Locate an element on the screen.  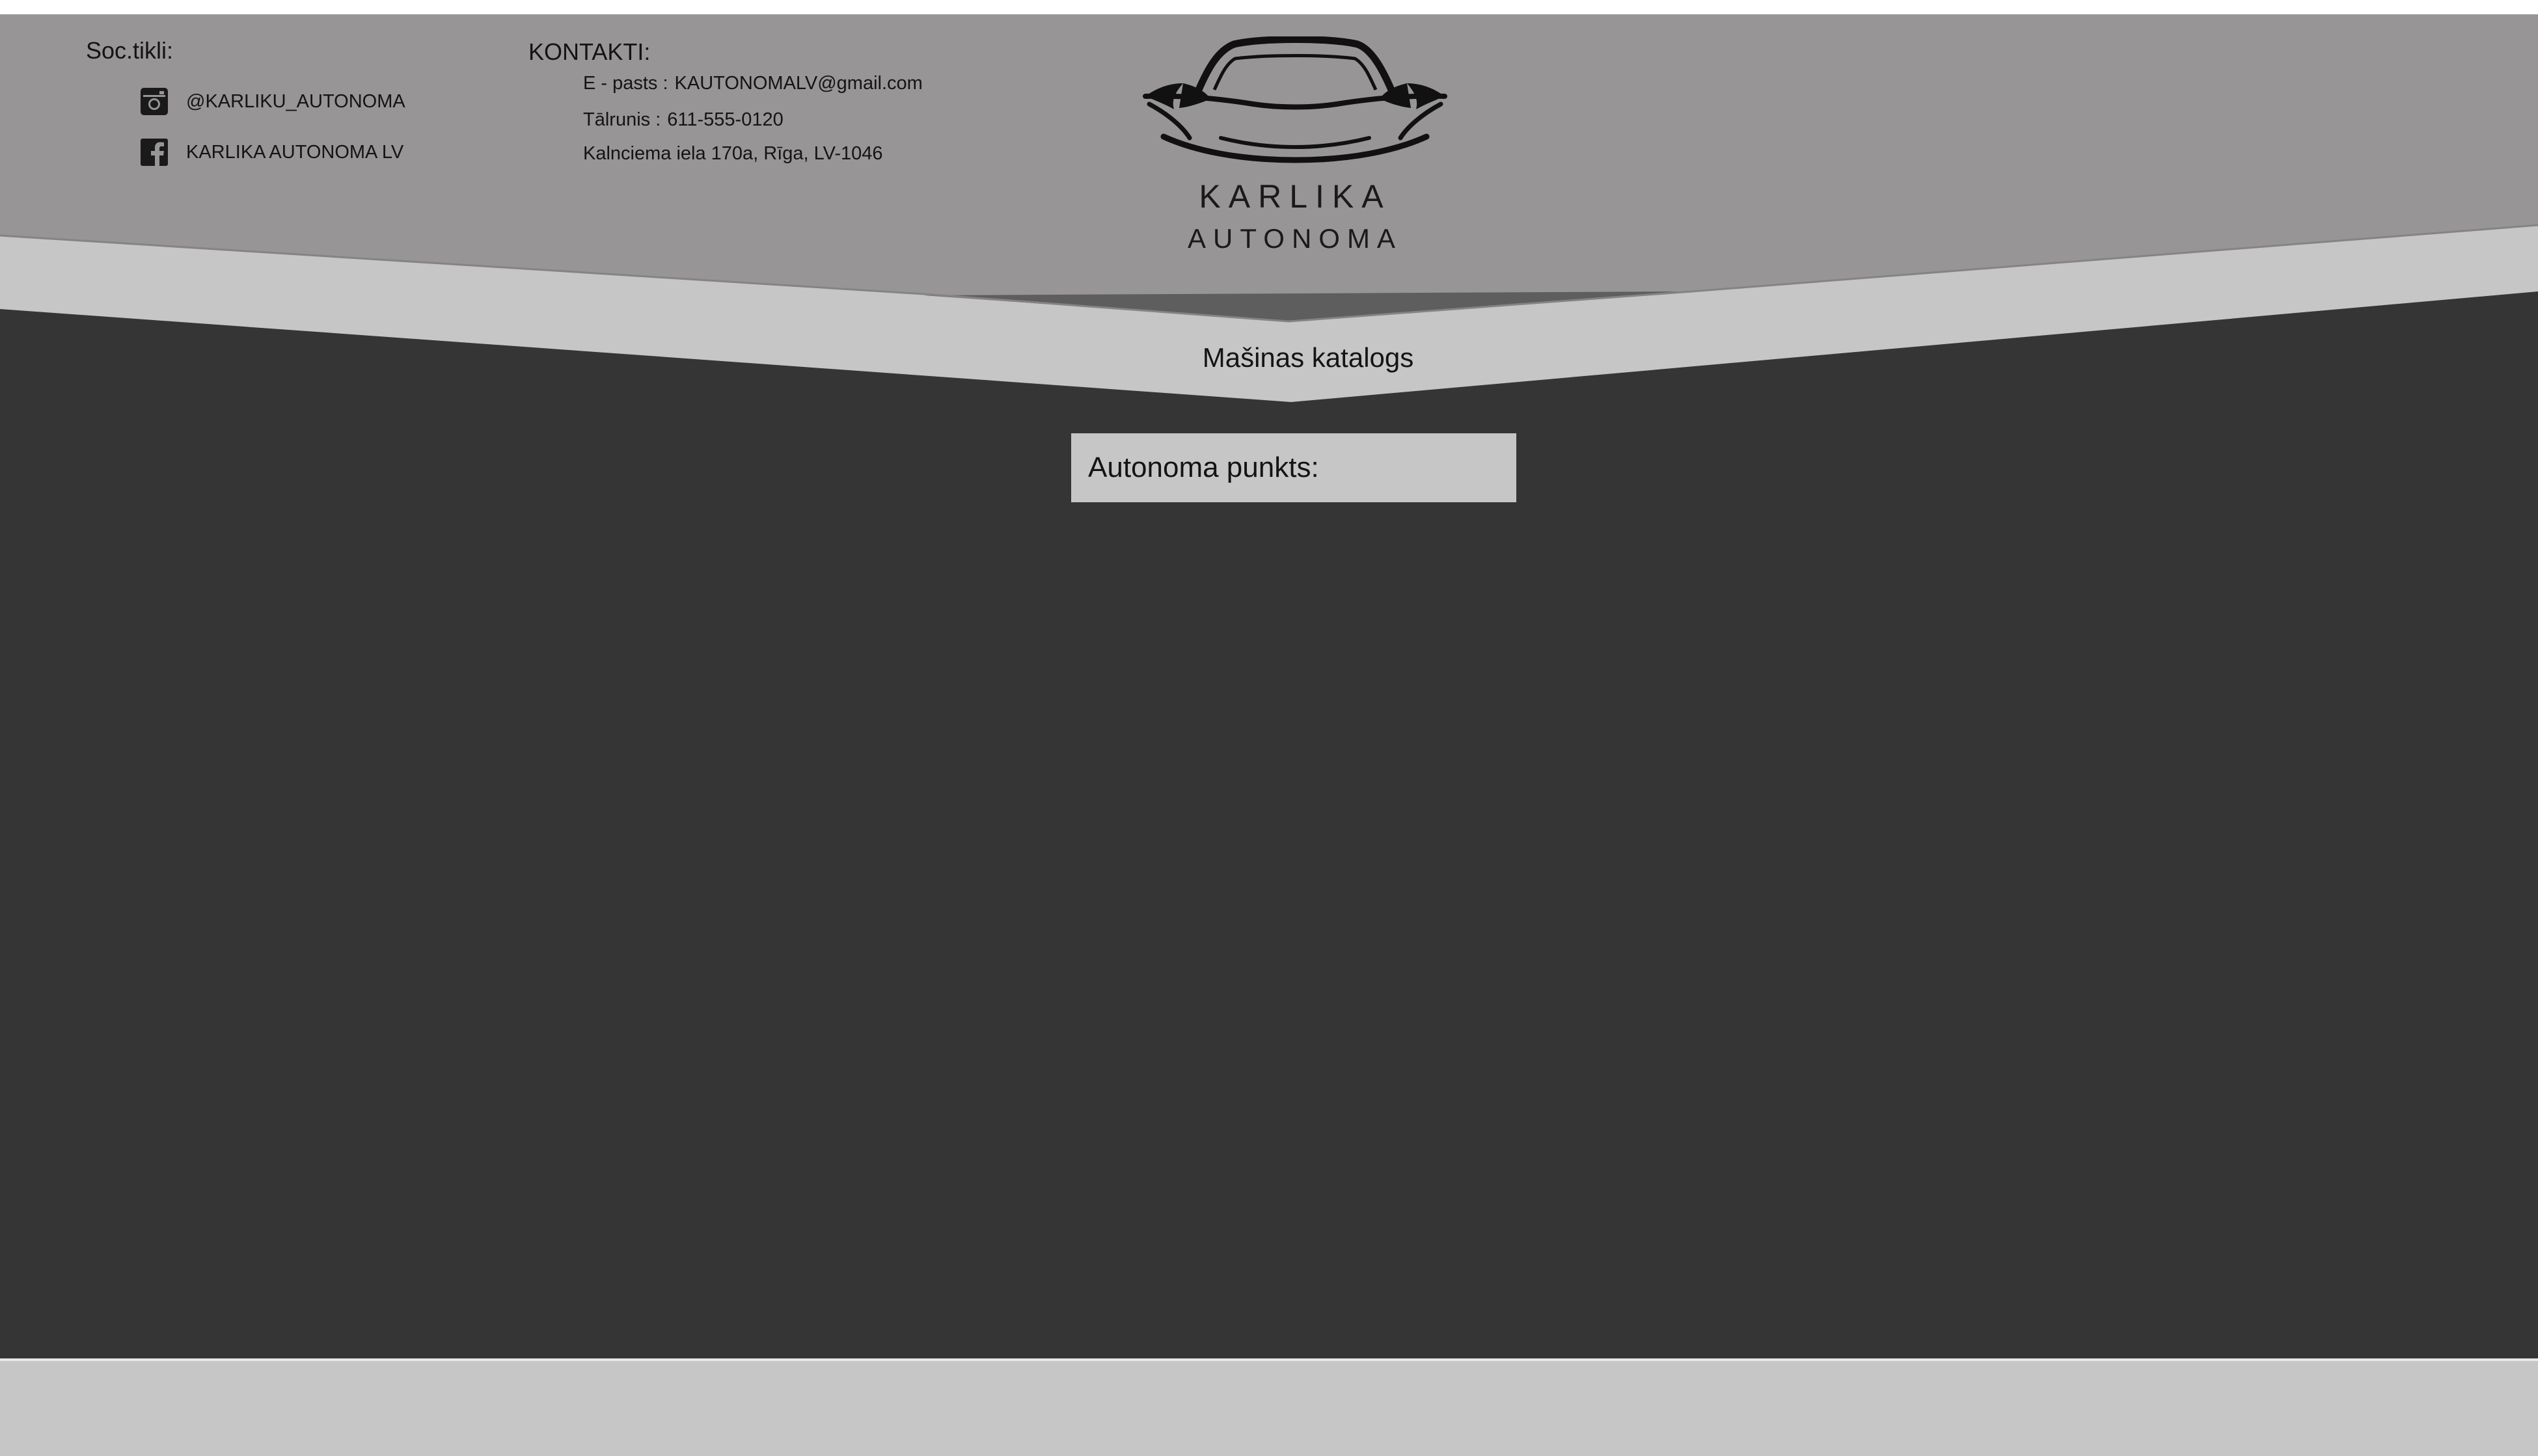
punkts-box: Autonoma punkts: is located at coordinates (1293, 467).